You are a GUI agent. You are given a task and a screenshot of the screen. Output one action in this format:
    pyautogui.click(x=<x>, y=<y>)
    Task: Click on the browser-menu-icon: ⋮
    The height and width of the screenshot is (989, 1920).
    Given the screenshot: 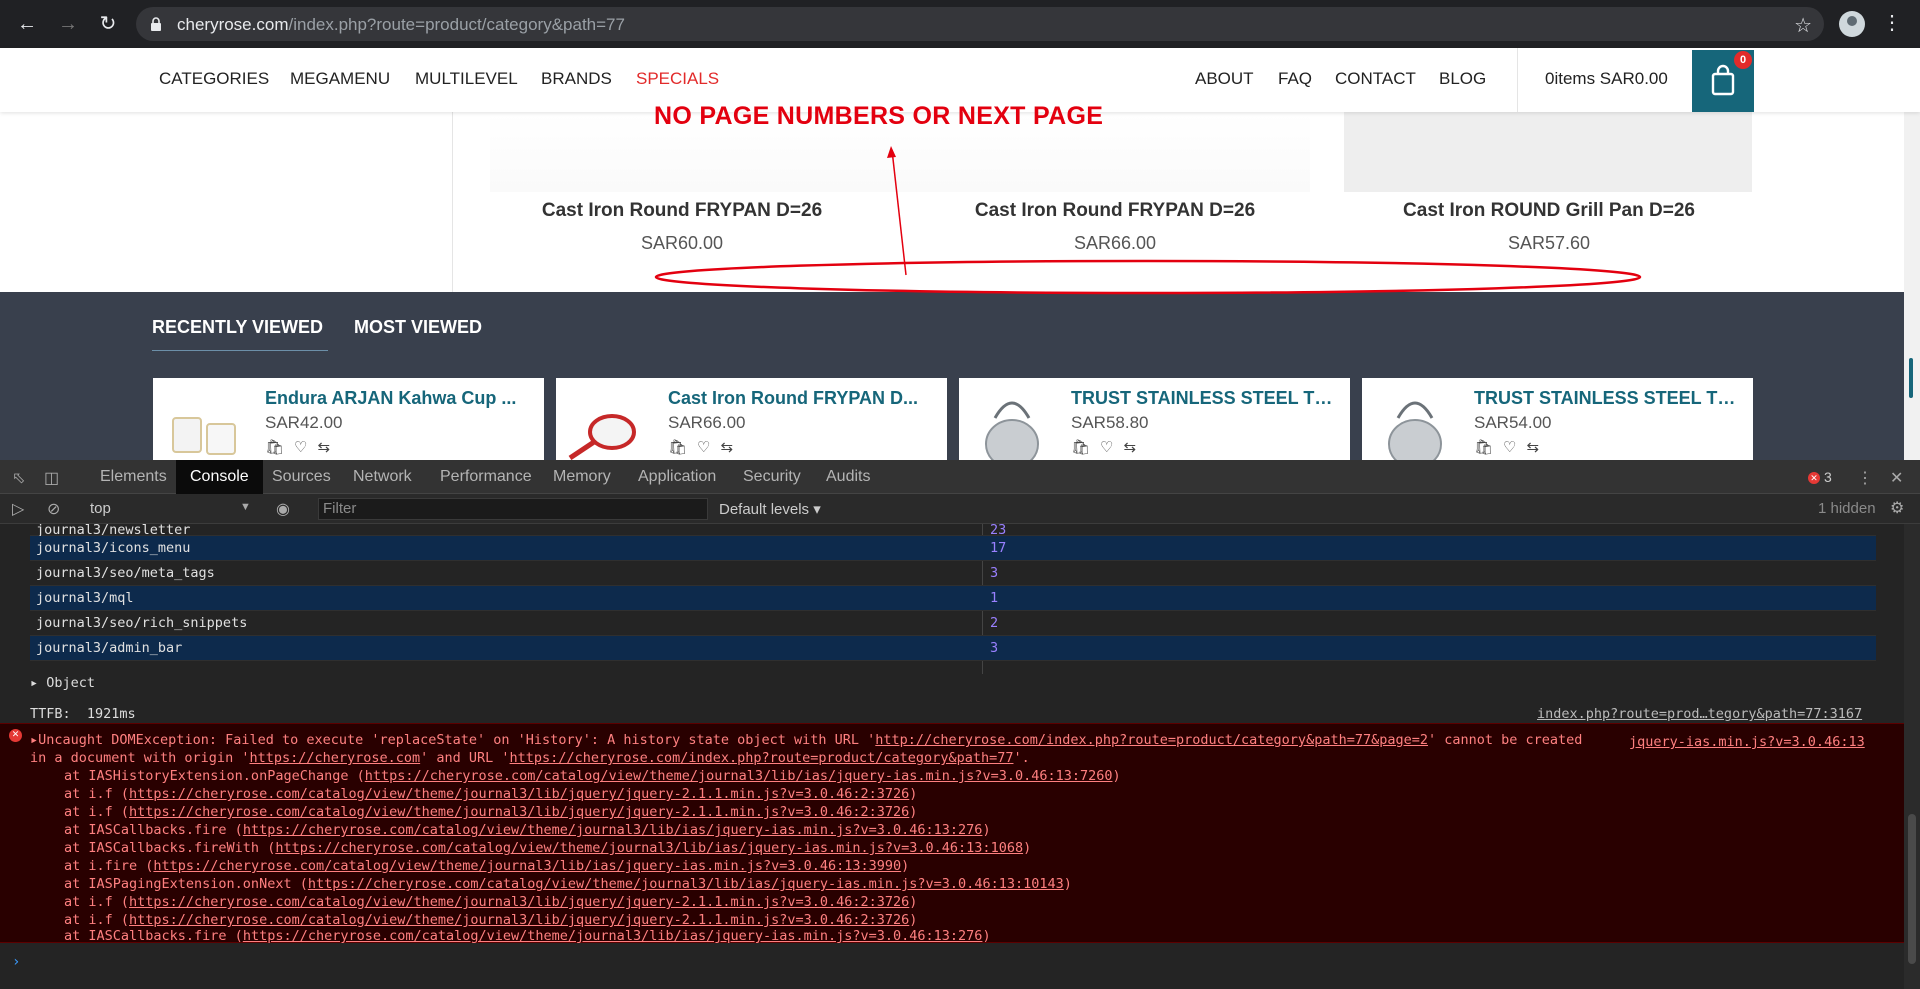 What is the action you would take?
    pyautogui.click(x=1892, y=22)
    